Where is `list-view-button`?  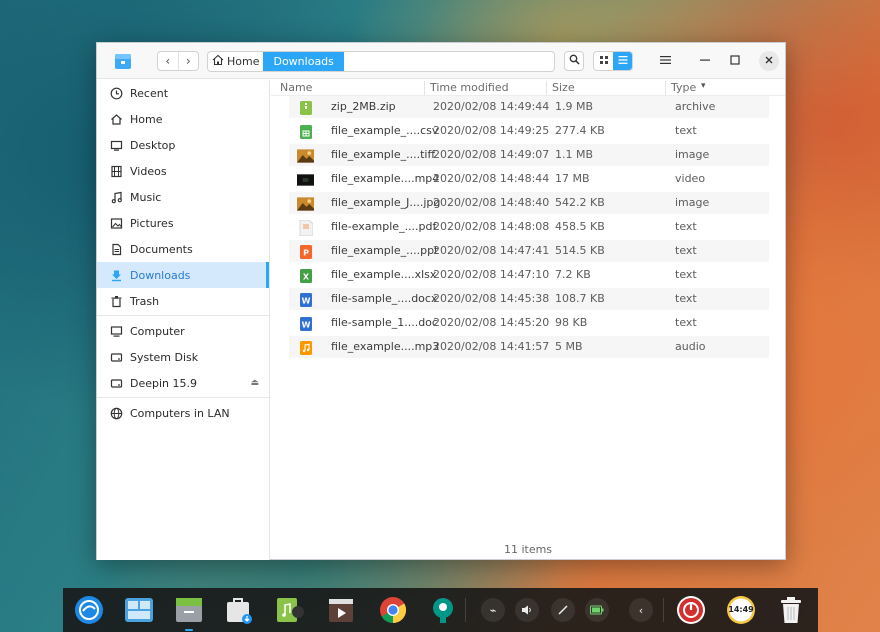 list-view-button is located at coordinates (622, 61).